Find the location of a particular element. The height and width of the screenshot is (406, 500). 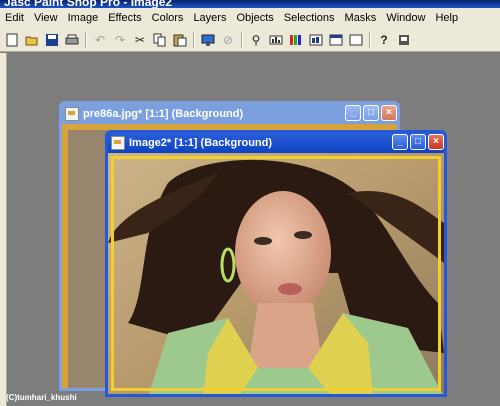

save-icon is located at coordinates (52, 40).